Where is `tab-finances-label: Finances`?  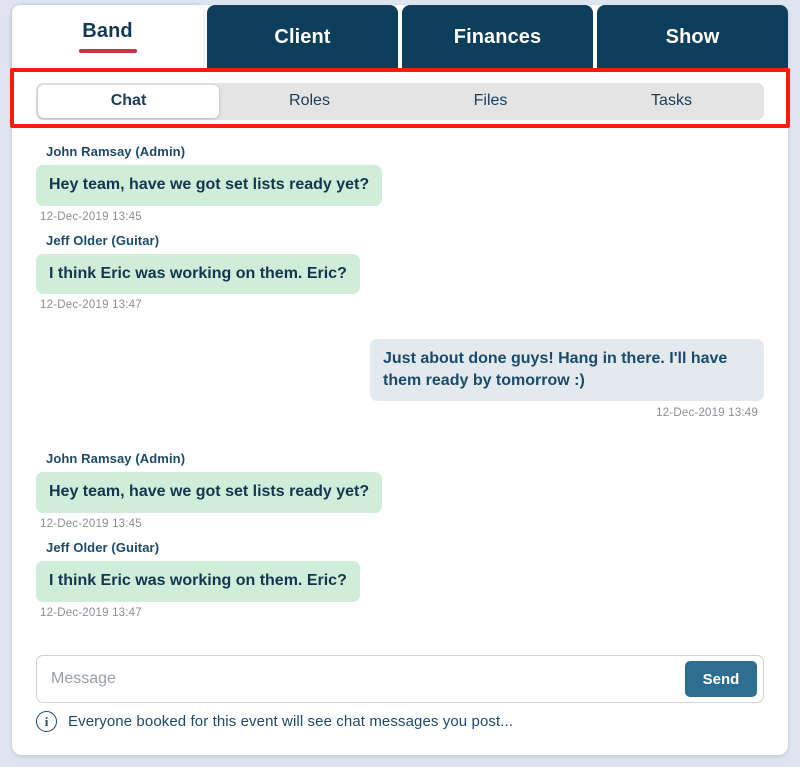
tab-finances-label: Finances is located at coordinates (497, 36).